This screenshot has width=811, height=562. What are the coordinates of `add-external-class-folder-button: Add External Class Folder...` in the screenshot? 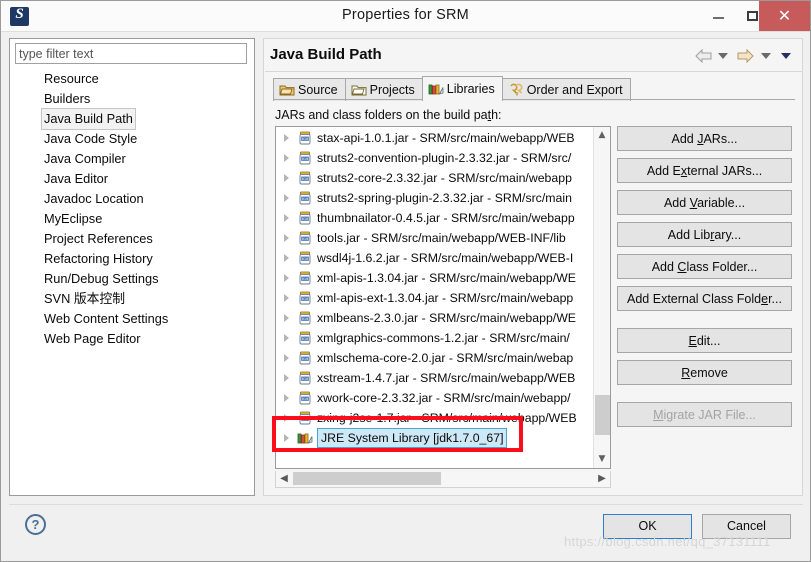 It's located at (704, 298).